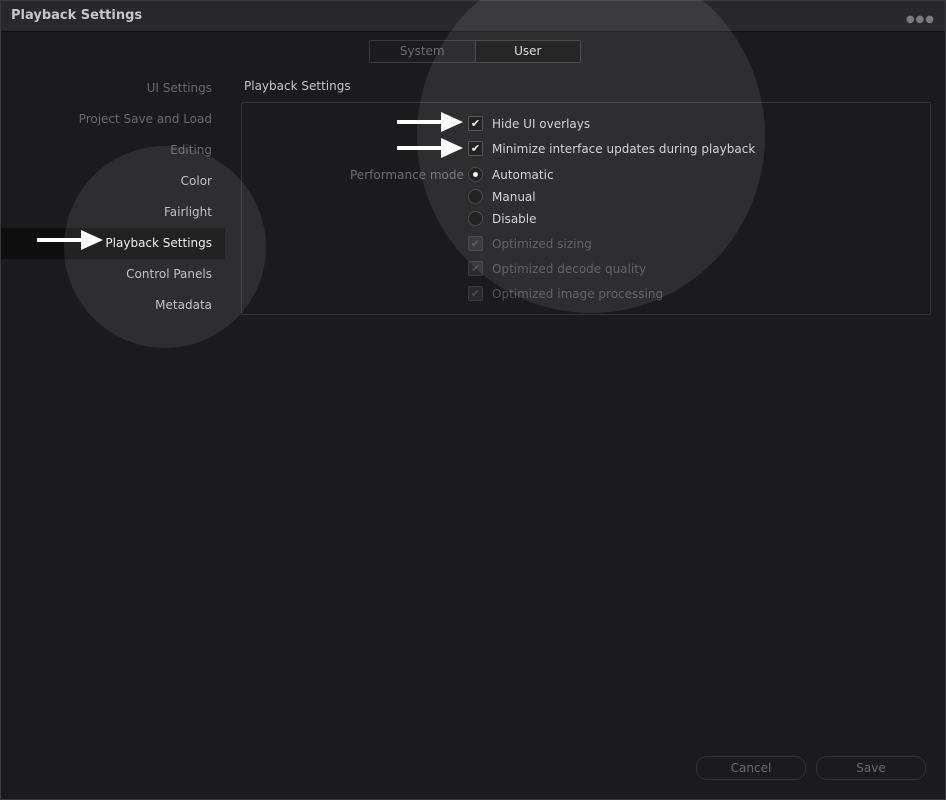 This screenshot has width=946, height=800. What do you see at coordinates (113, 243) in the screenshot?
I see `sidebar-item-playback-settings: Playback Settings` at bounding box center [113, 243].